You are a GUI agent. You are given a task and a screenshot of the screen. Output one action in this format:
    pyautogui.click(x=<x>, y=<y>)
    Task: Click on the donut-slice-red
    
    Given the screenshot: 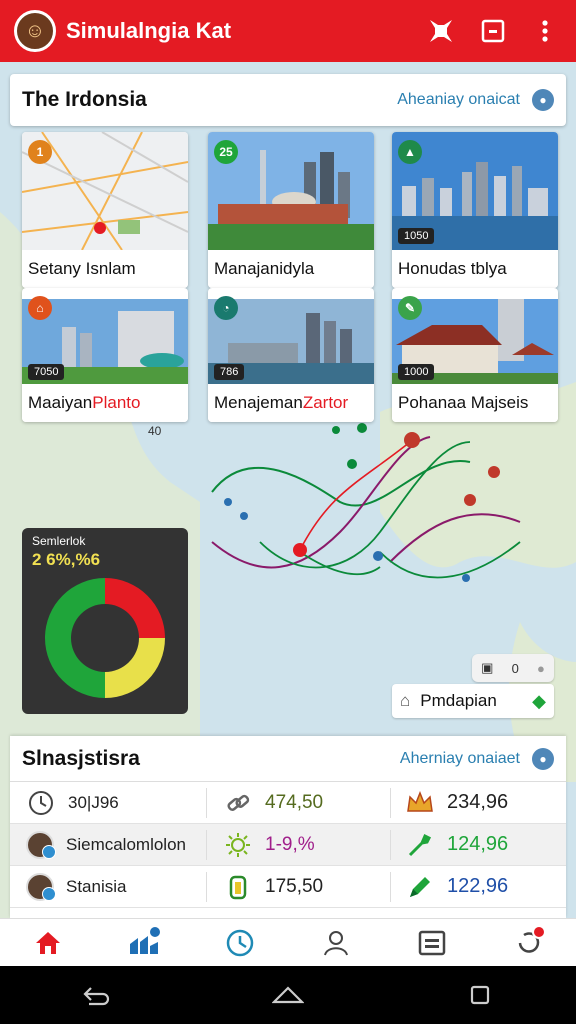 What is the action you would take?
    pyautogui.click(x=135, y=608)
    